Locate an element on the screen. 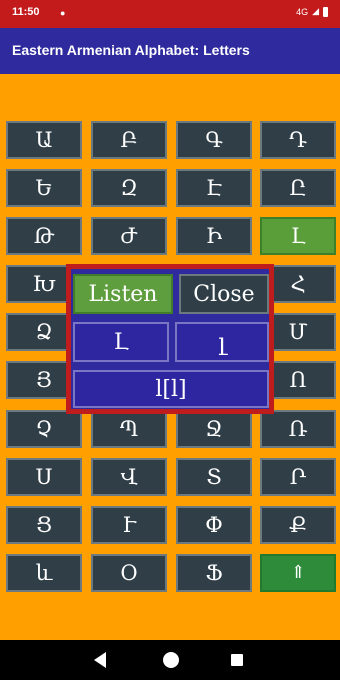 Image resolution: width=340 pixels, height=680 pixels. status-time: 11:50 is located at coordinates (26, 12).